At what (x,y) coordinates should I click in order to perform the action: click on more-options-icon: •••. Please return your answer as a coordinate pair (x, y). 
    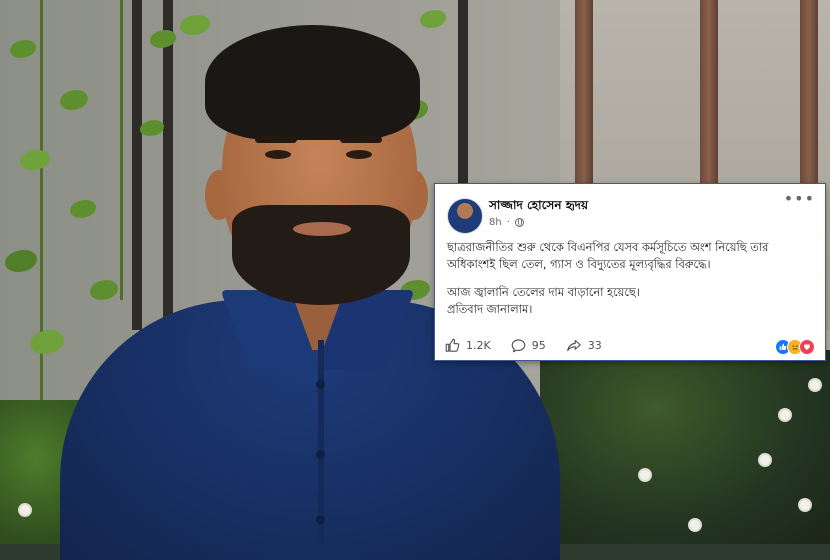
    Looking at the image, I should click on (799, 199).